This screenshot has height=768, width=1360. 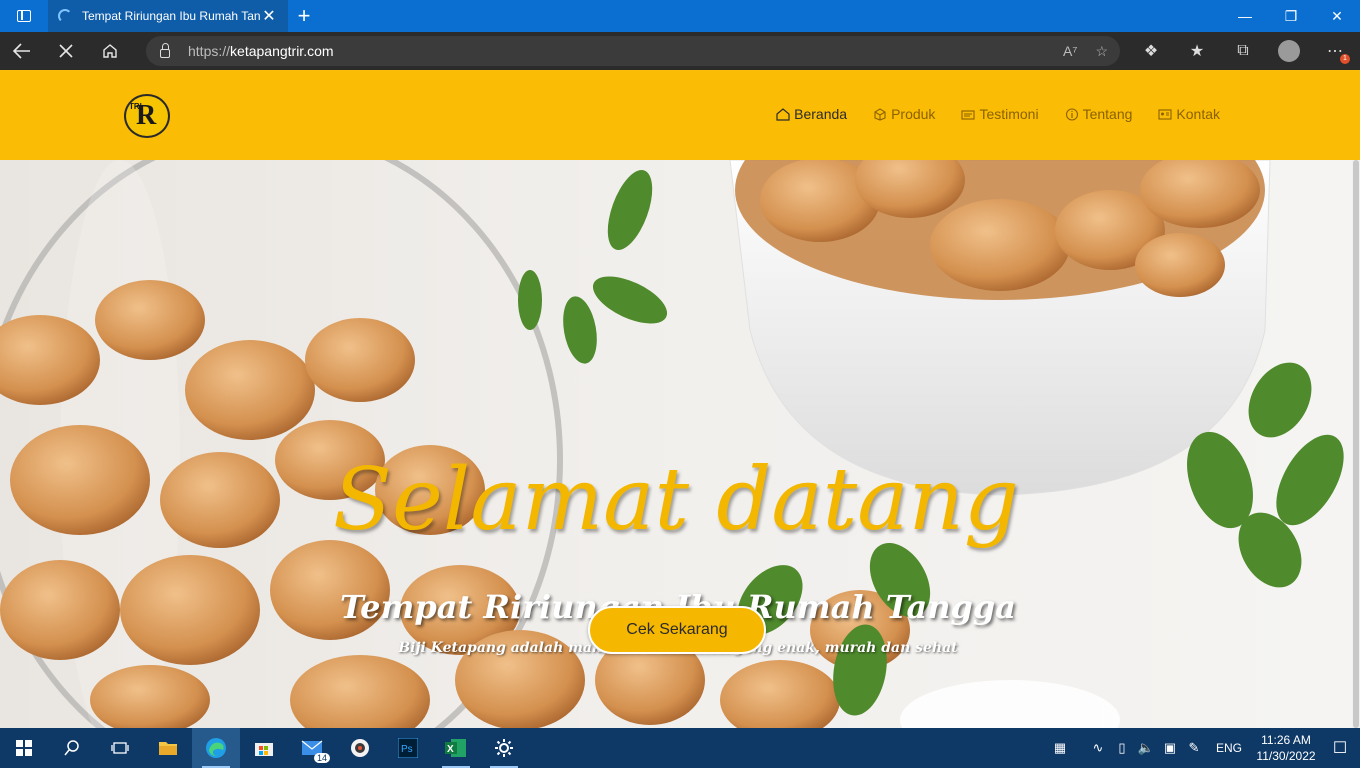 What do you see at coordinates (1101, 51) in the screenshot?
I see `add-favorite-icon: ☆` at bounding box center [1101, 51].